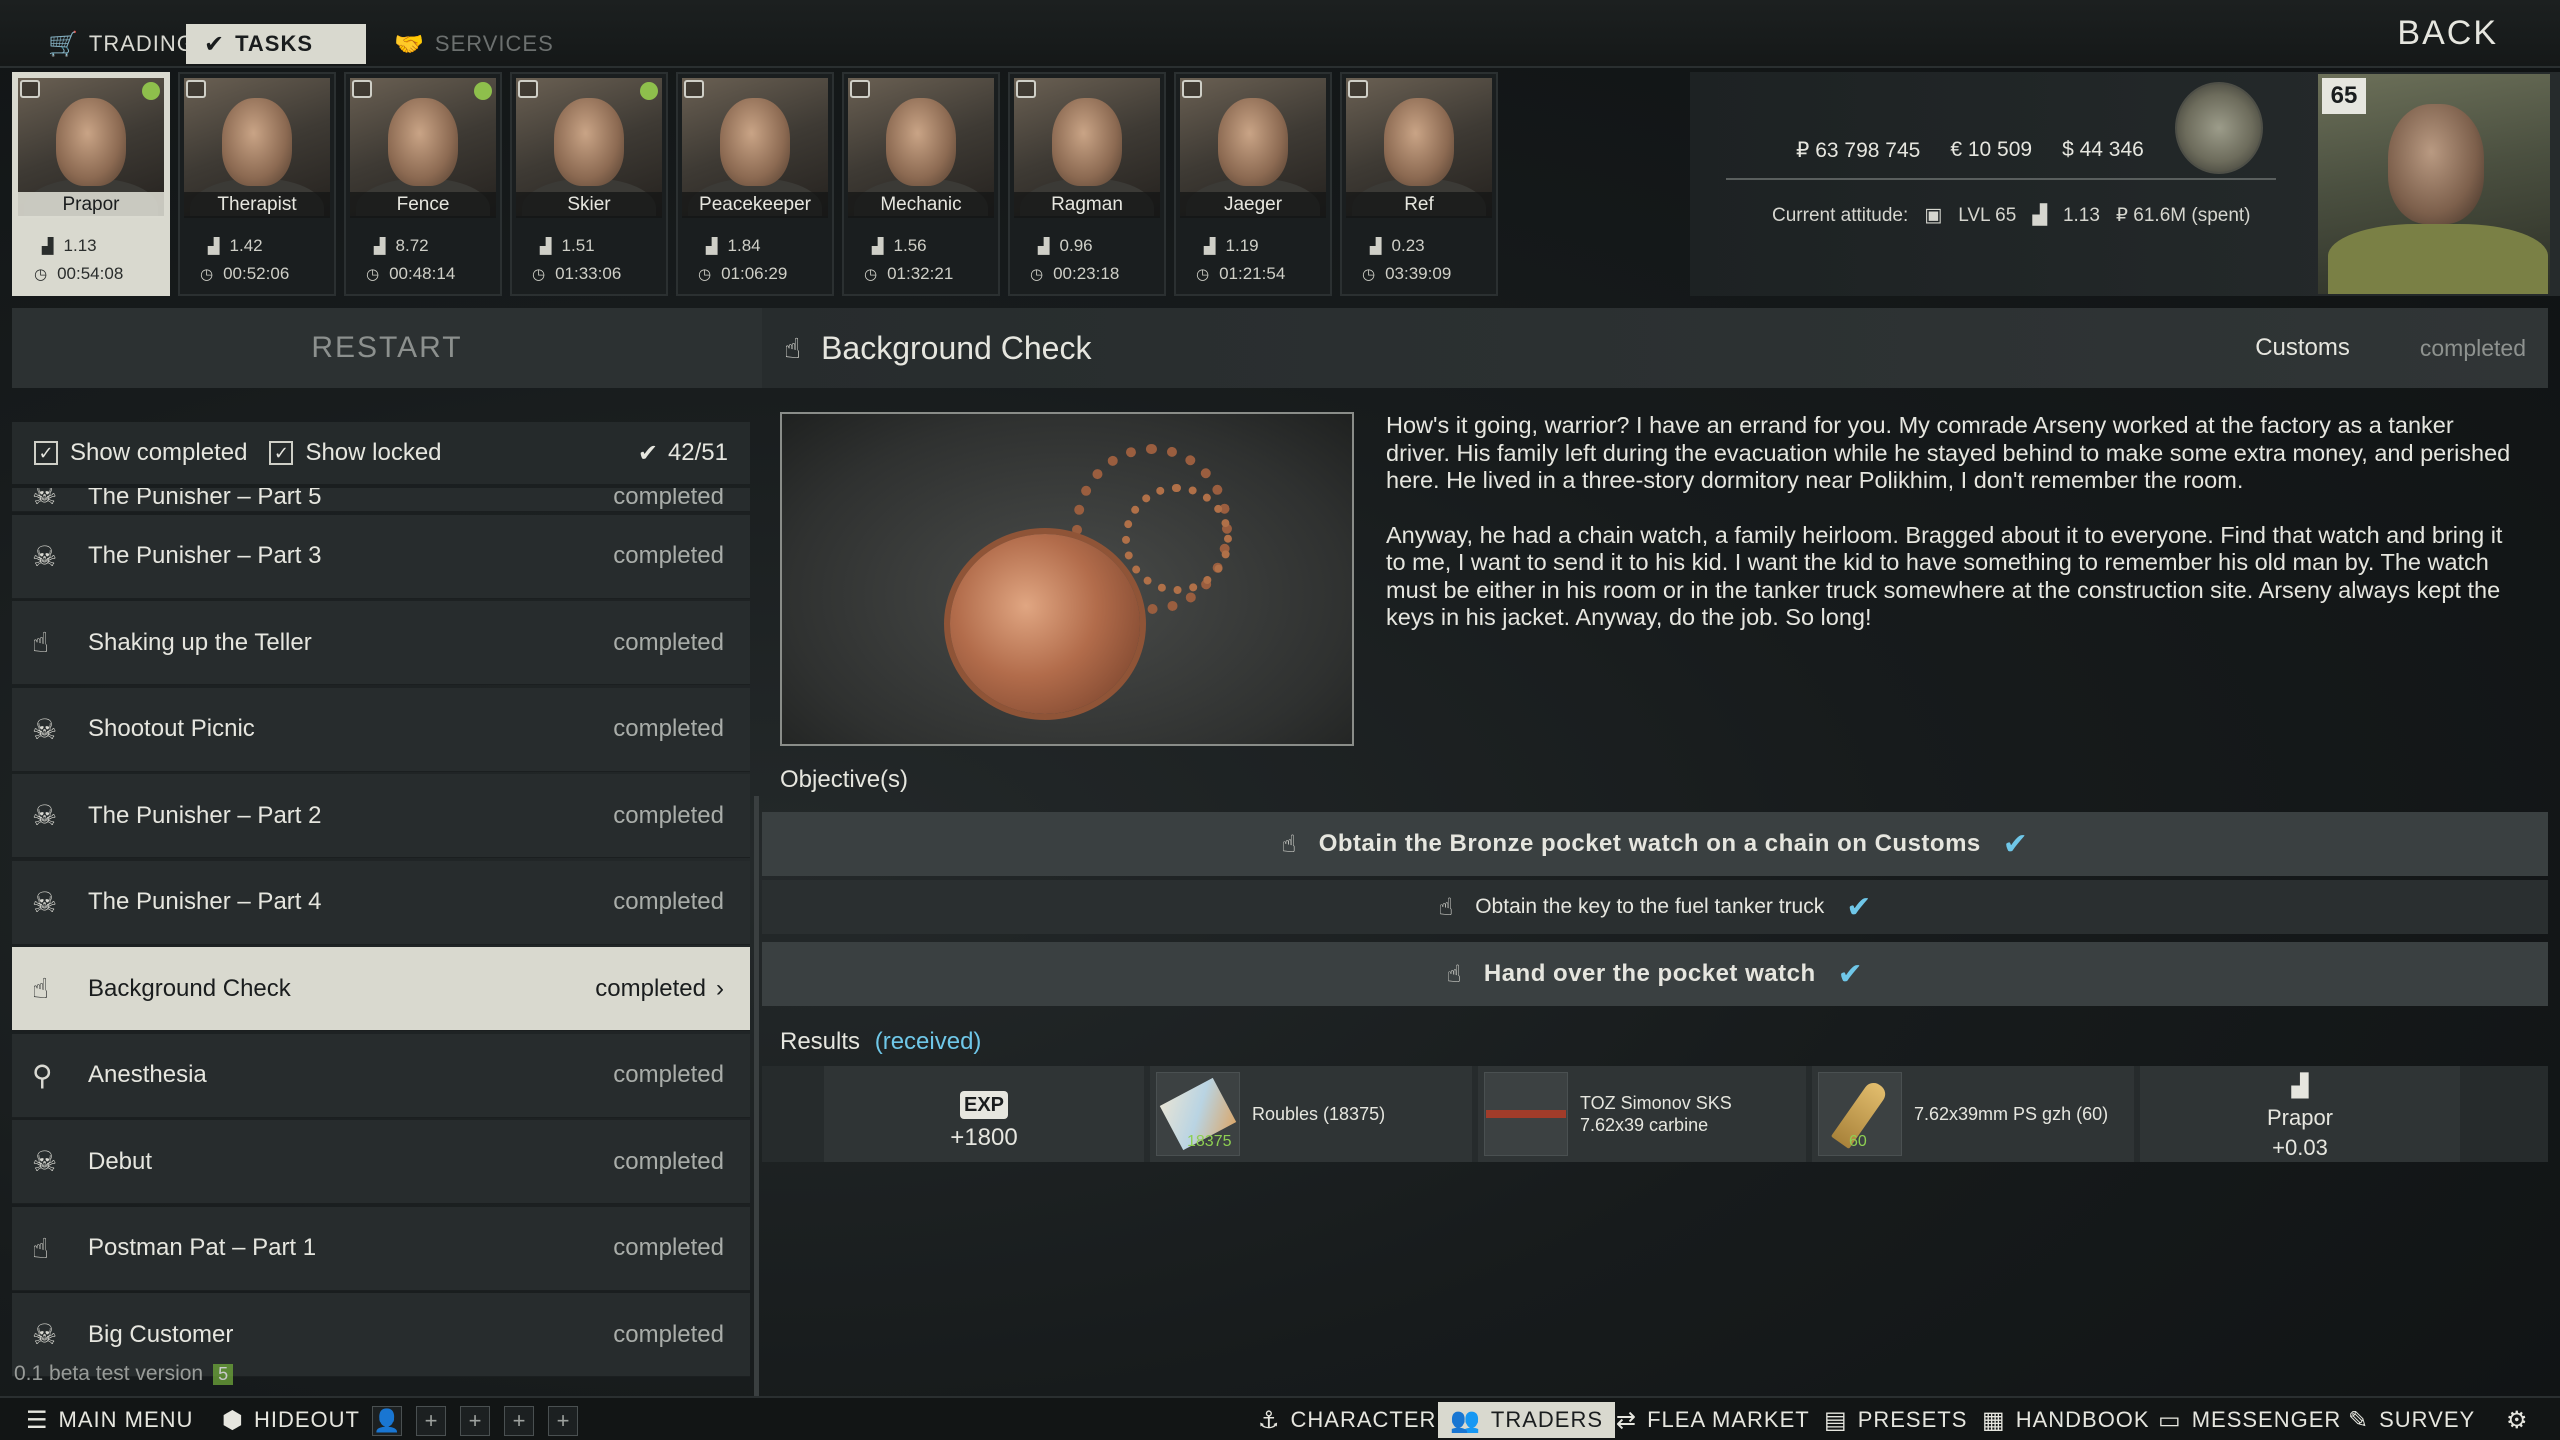  Describe the element at coordinates (381, 500) in the screenshot. I see `task-row: ☠ The Punisher – Part 5 completed` at that location.